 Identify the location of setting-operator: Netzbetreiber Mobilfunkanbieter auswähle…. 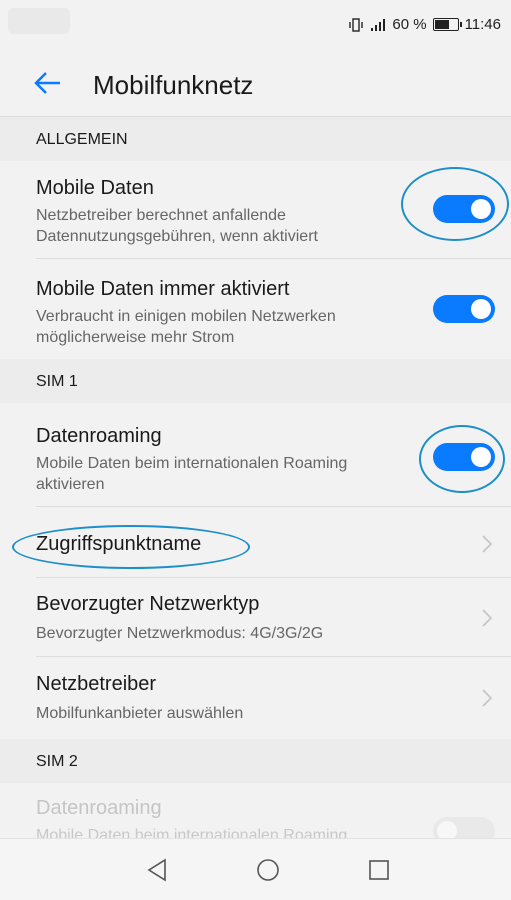
(255, 698).